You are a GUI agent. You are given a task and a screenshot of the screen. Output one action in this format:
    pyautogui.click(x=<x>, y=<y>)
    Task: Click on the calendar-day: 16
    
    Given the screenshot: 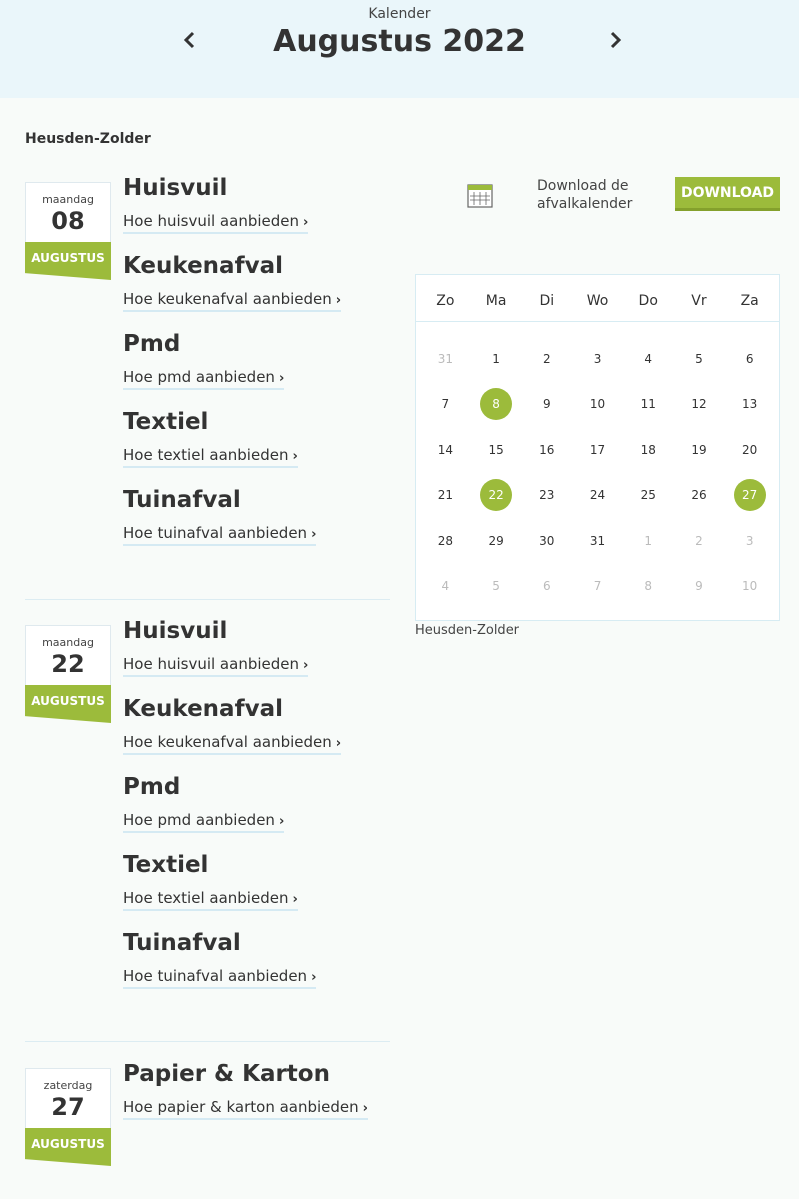 What is the action you would take?
    pyautogui.click(x=546, y=450)
    